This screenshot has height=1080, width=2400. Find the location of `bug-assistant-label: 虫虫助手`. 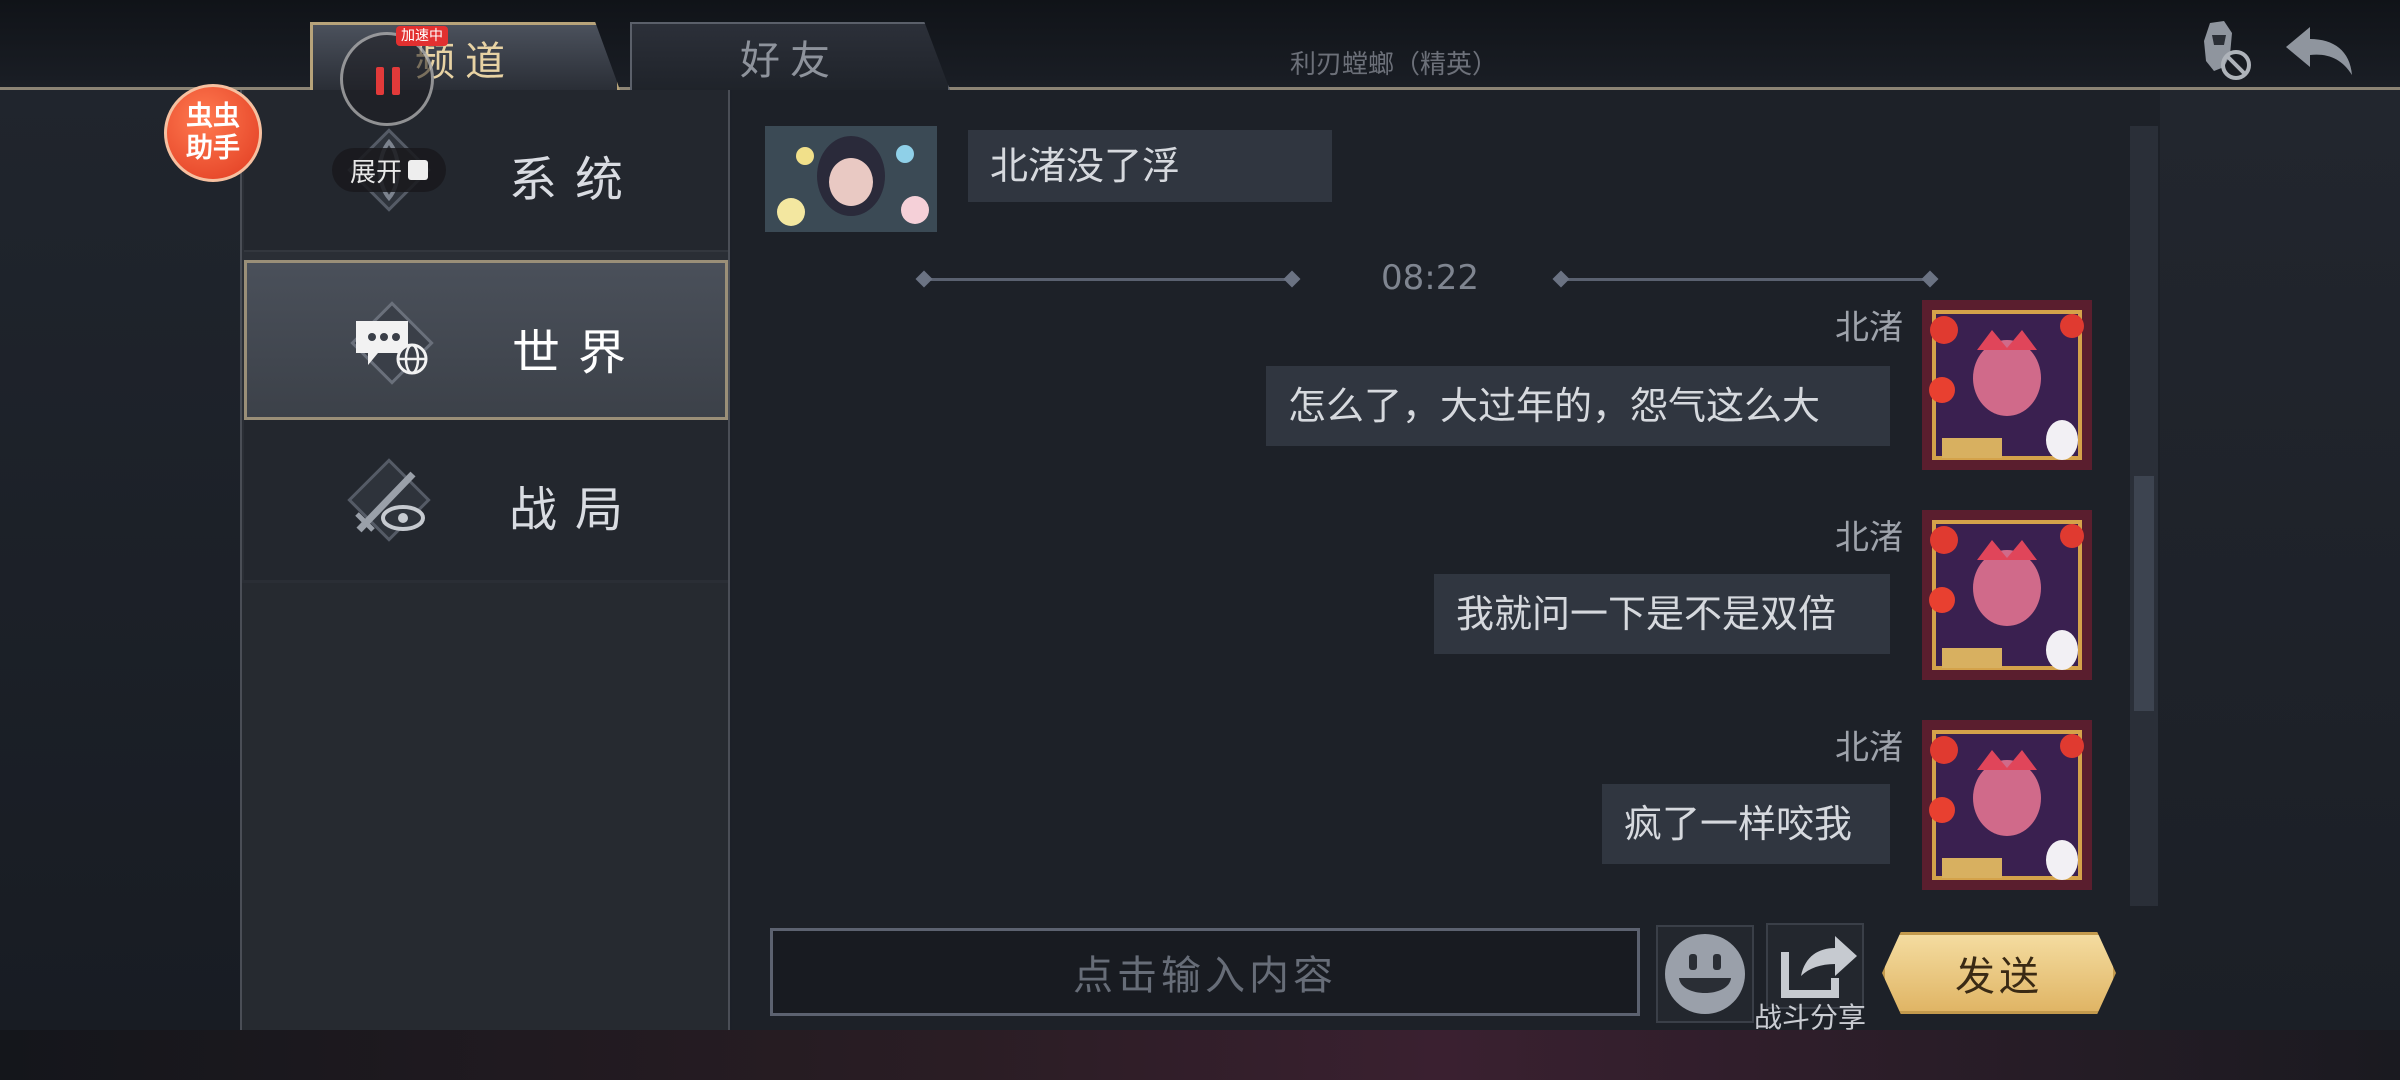

bug-assistant-label: 虫虫助手 is located at coordinates (213, 132).